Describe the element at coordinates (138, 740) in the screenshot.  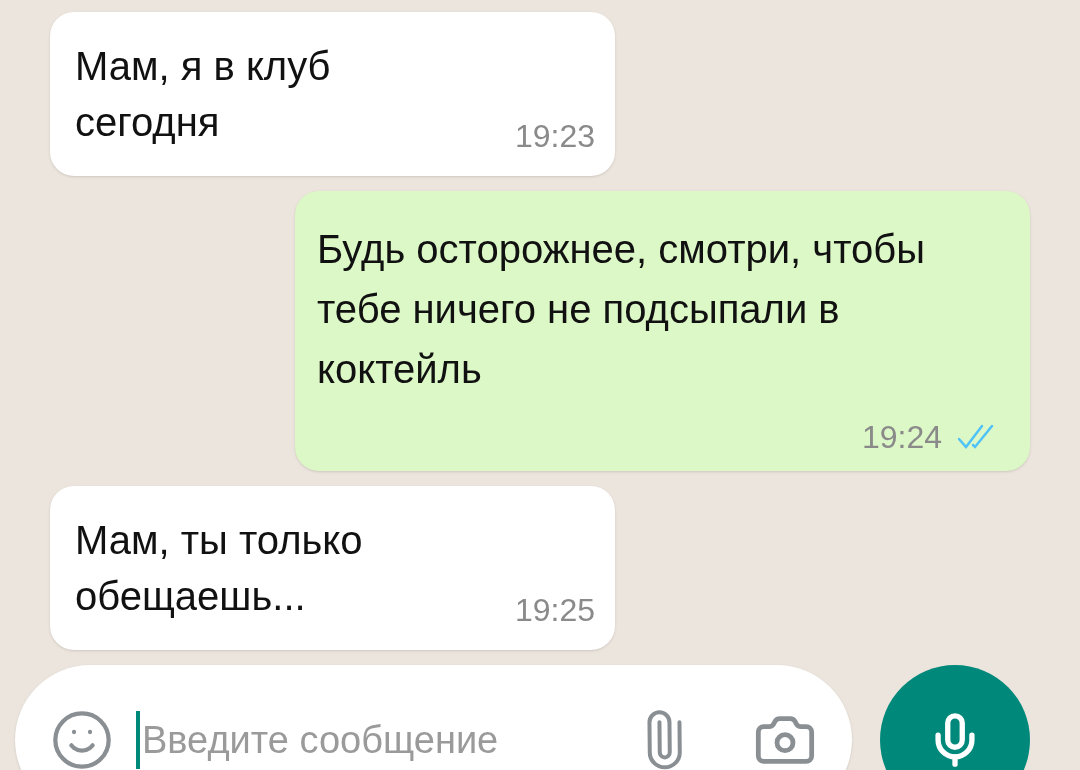
I see `text-cursor` at that location.